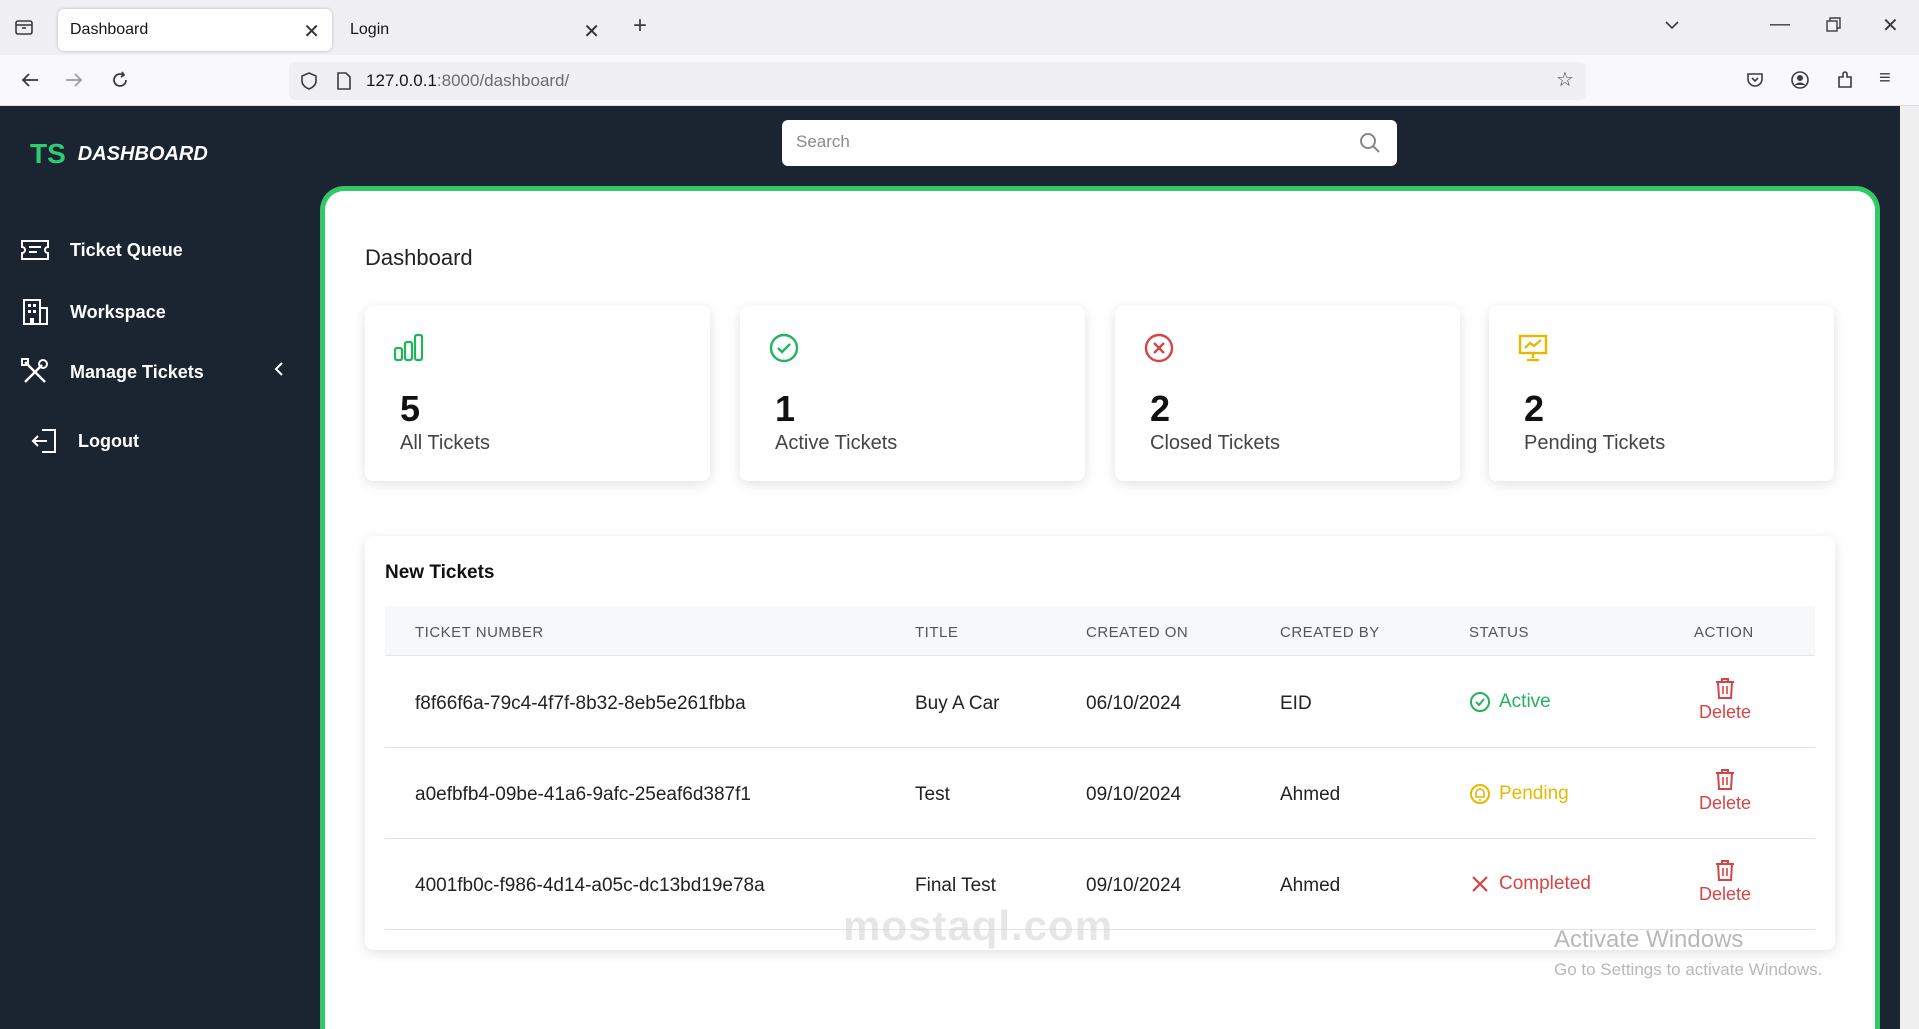 This screenshot has height=1029, width=1919. I want to click on chevron-left-icon, so click(279, 372).